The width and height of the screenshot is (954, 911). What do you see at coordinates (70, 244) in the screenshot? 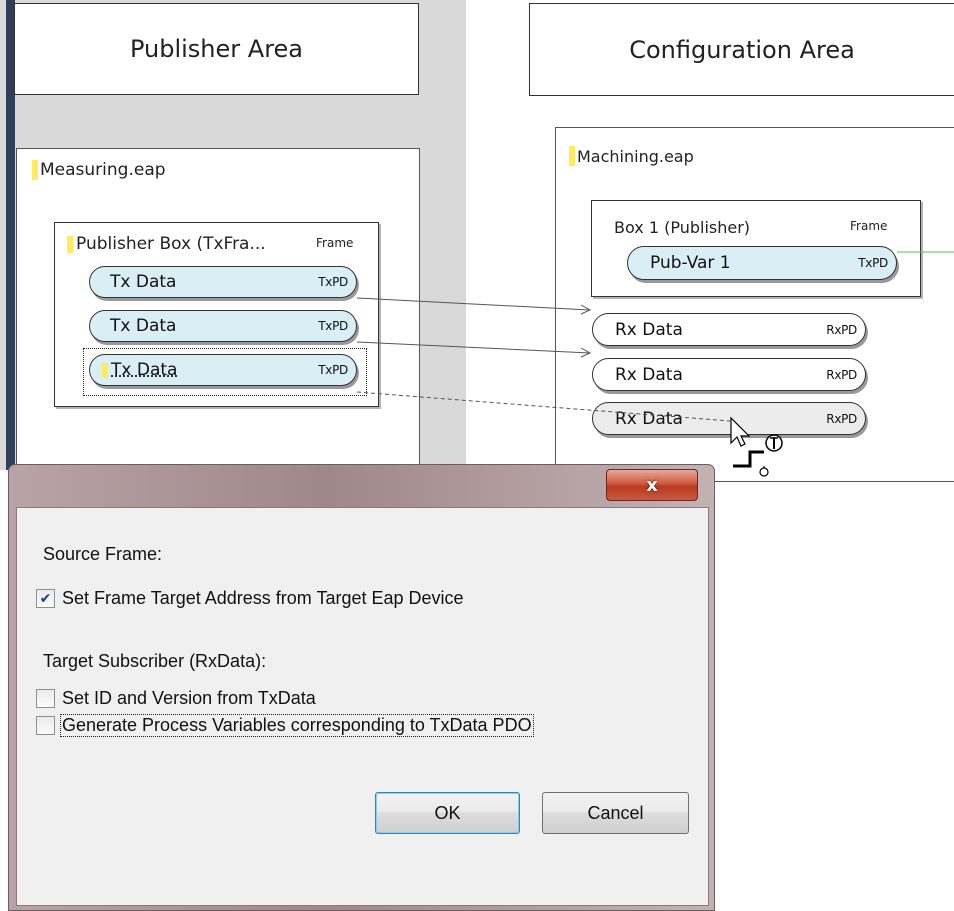
I see `box-marker-icon` at bounding box center [70, 244].